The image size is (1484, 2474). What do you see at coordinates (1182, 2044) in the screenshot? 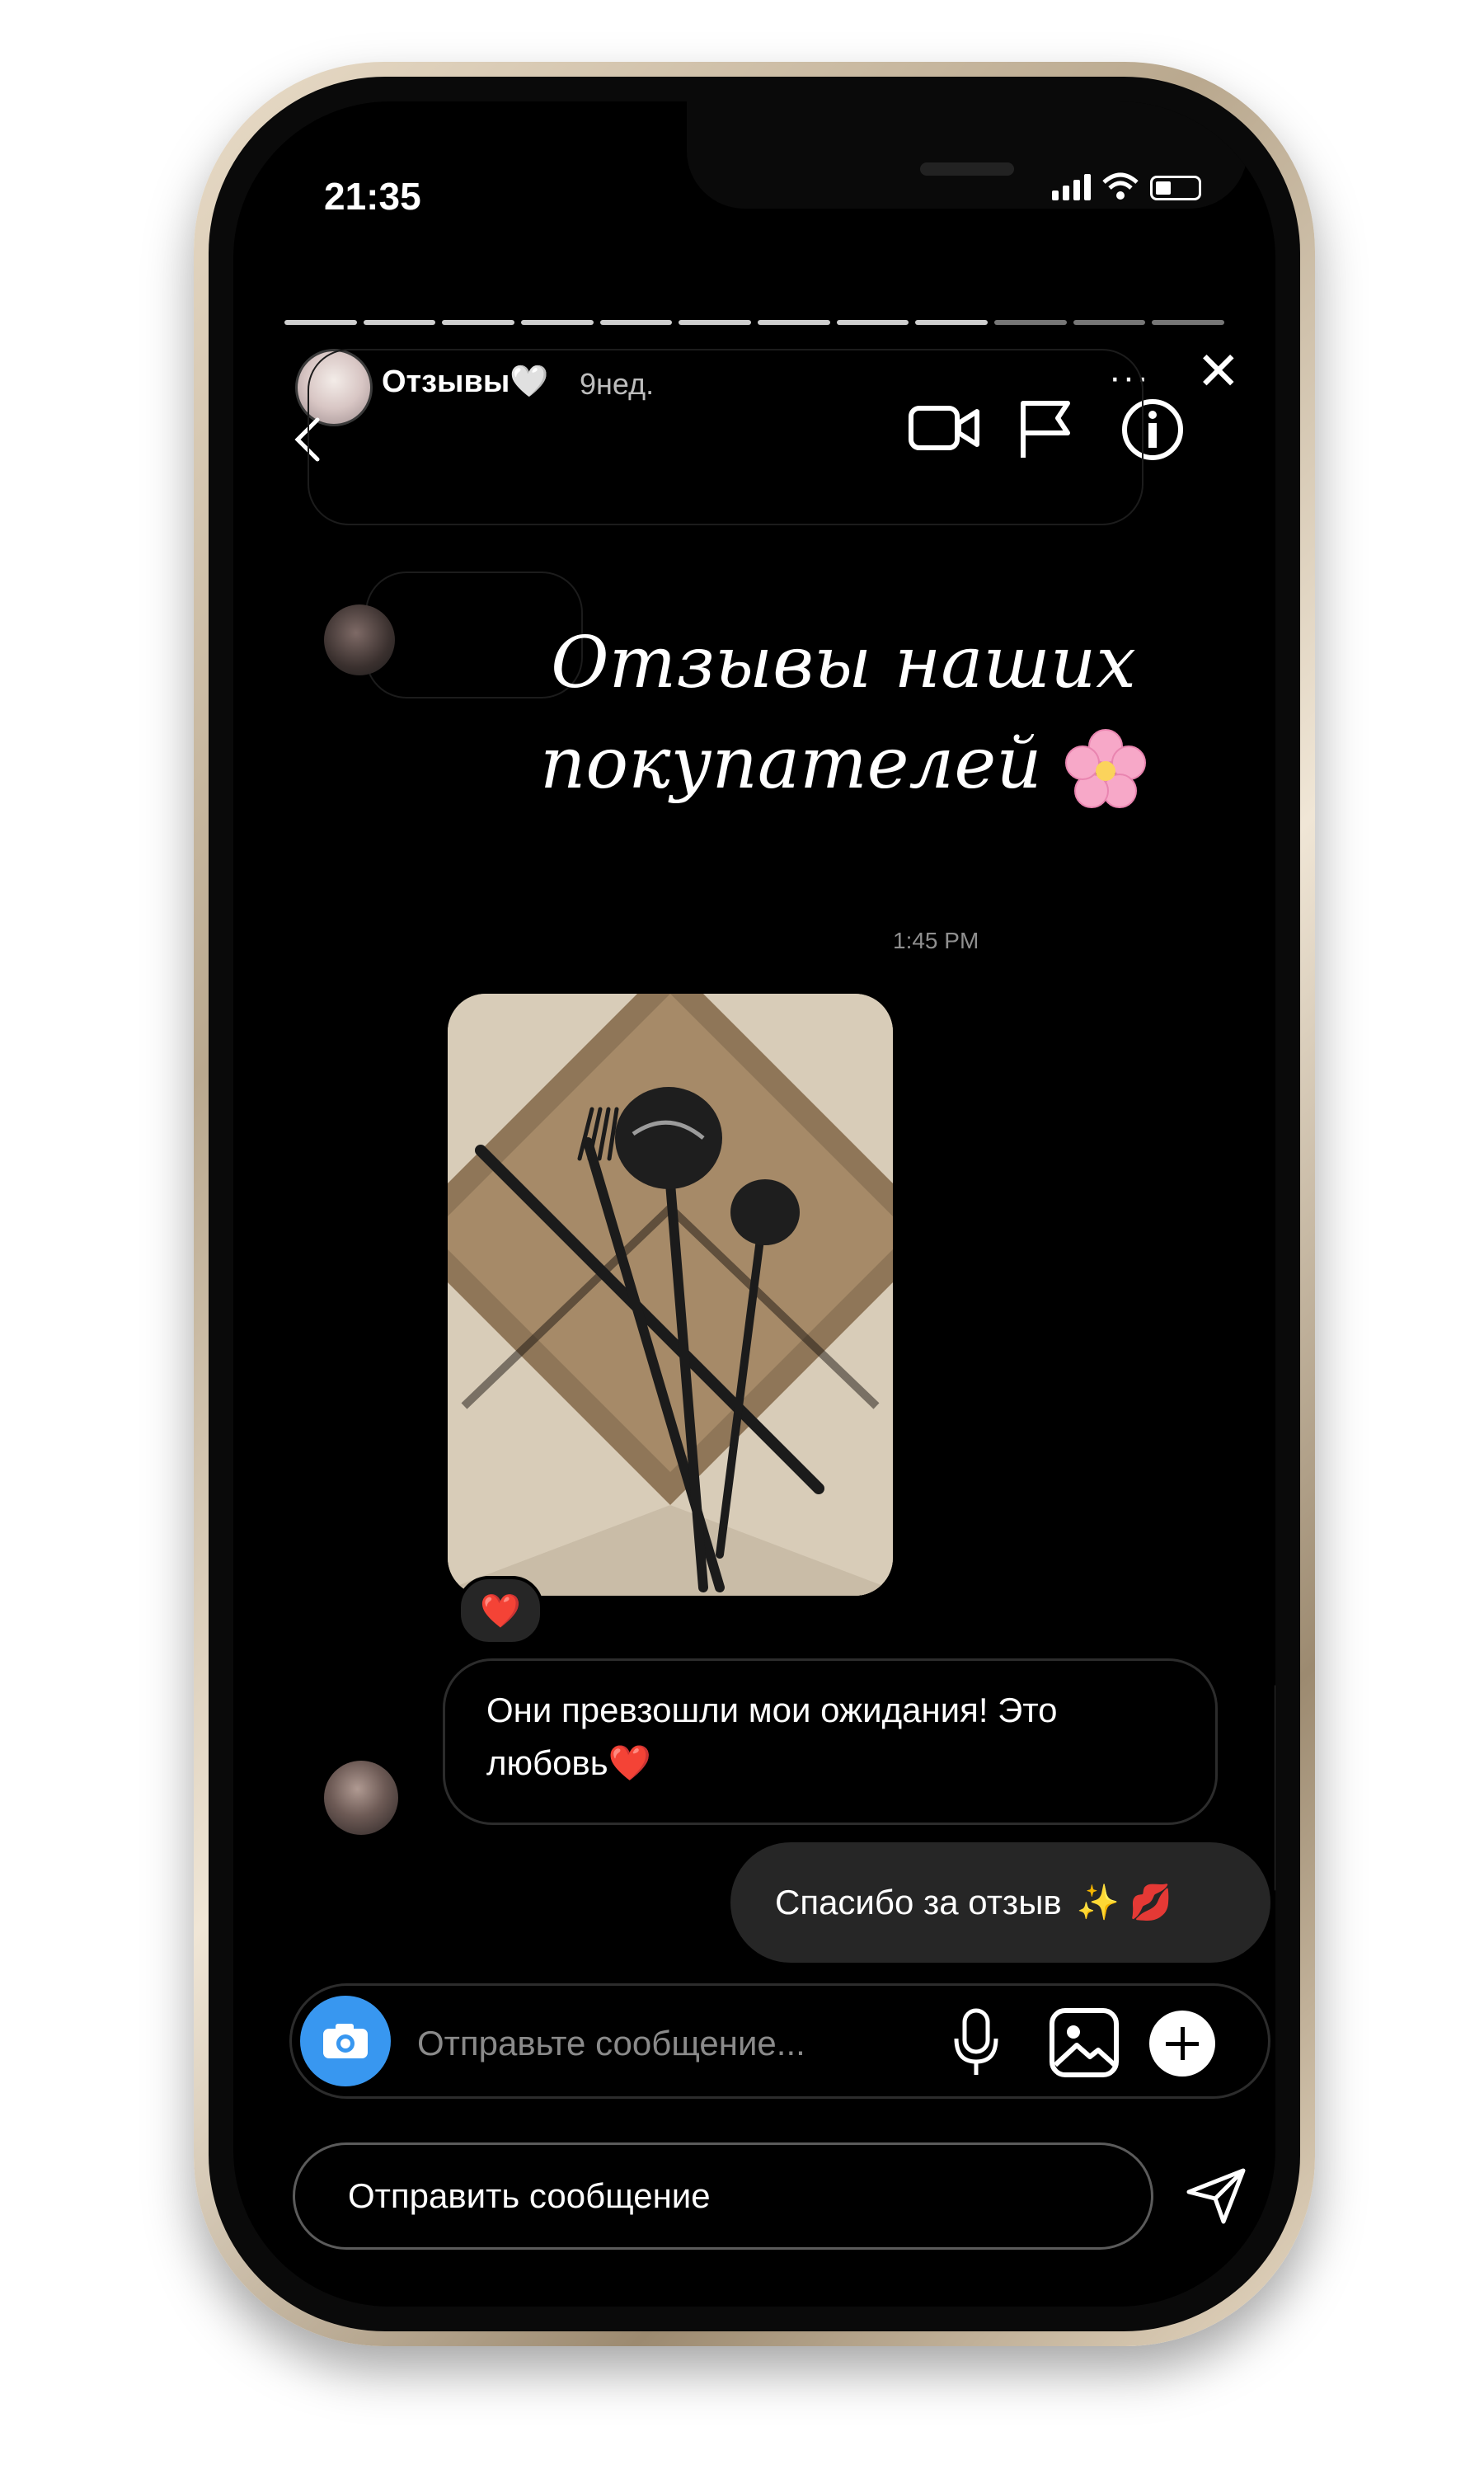
I see `plus-icon` at bounding box center [1182, 2044].